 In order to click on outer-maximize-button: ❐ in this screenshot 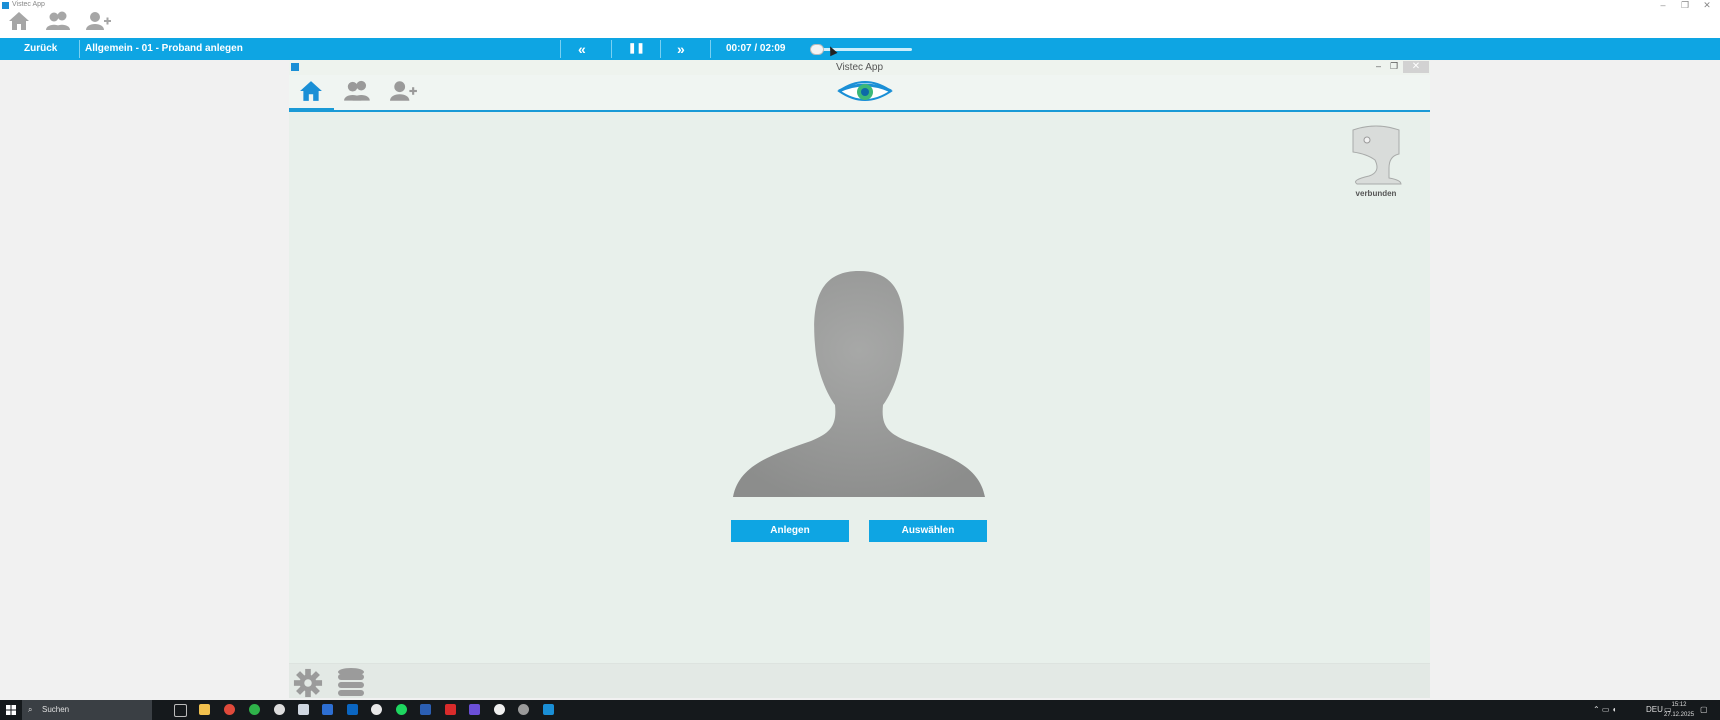, I will do `click(1685, 5)`.